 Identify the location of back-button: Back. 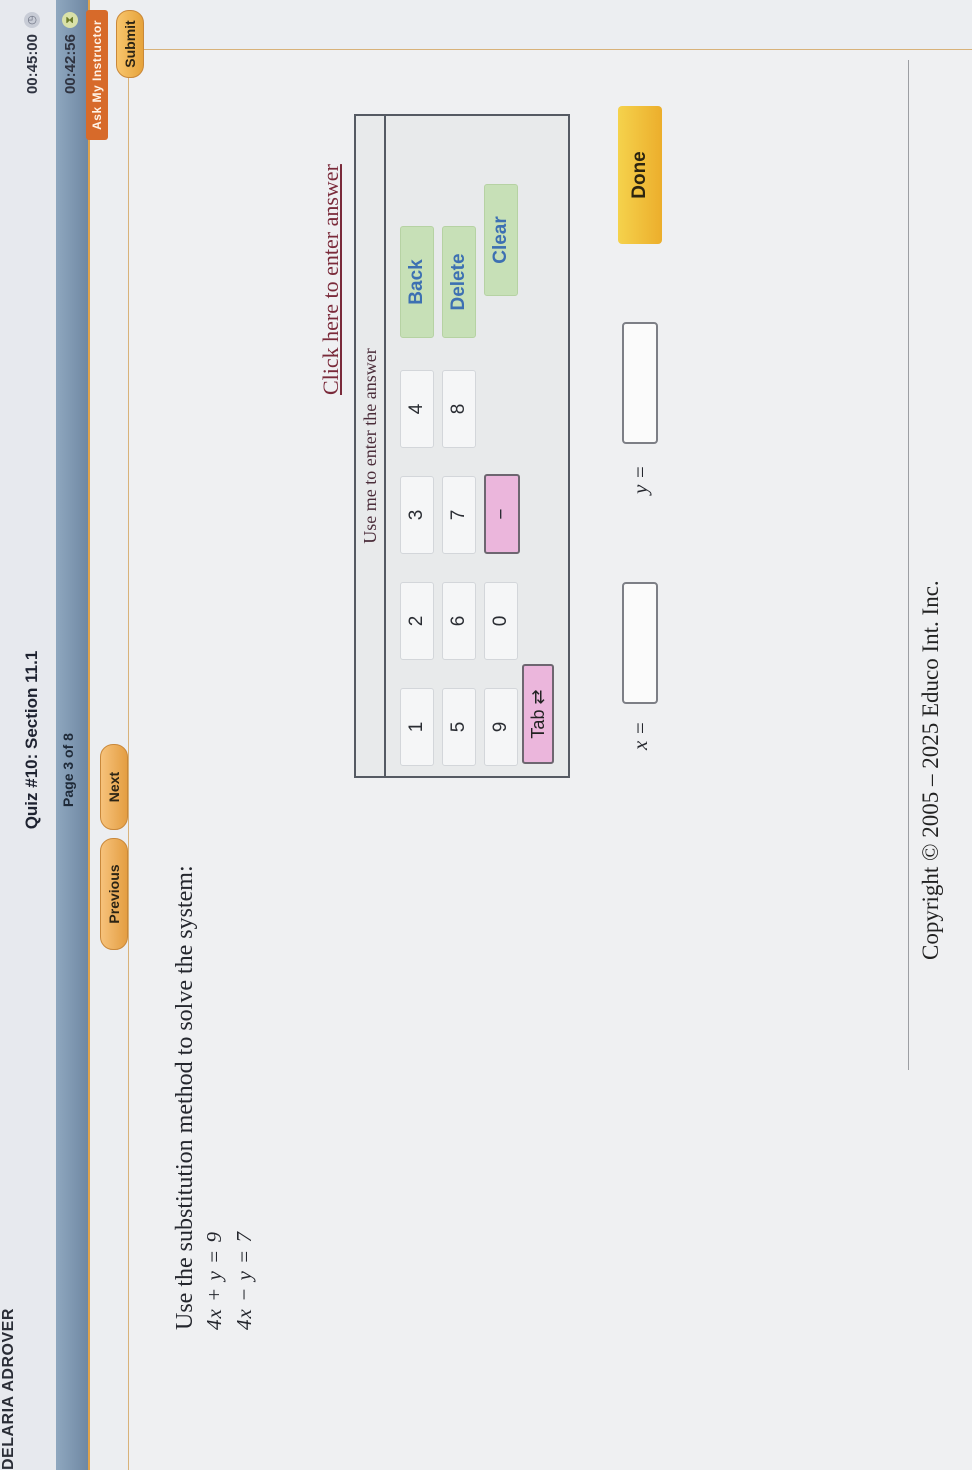
(417, 282).